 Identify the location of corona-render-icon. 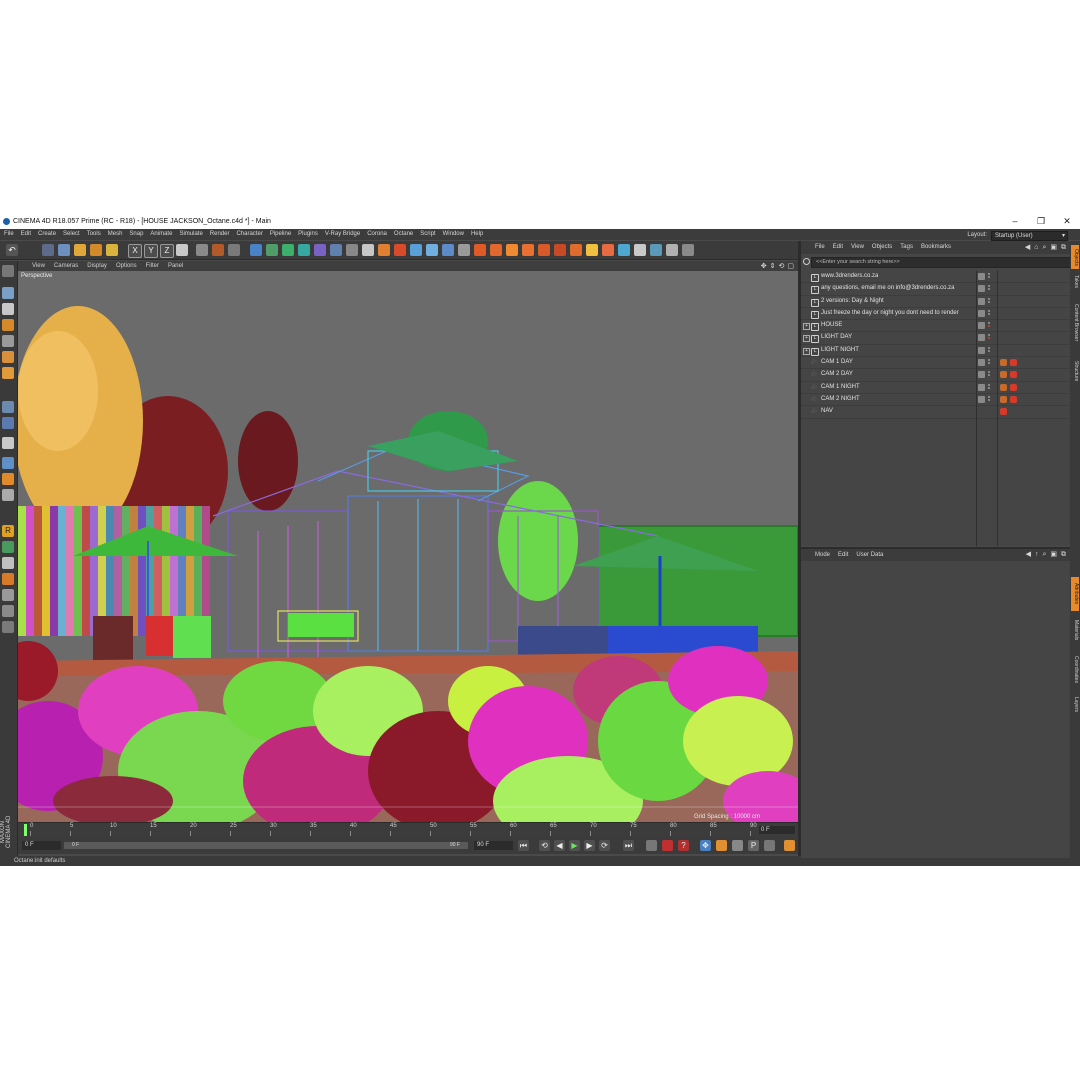
(480, 250).